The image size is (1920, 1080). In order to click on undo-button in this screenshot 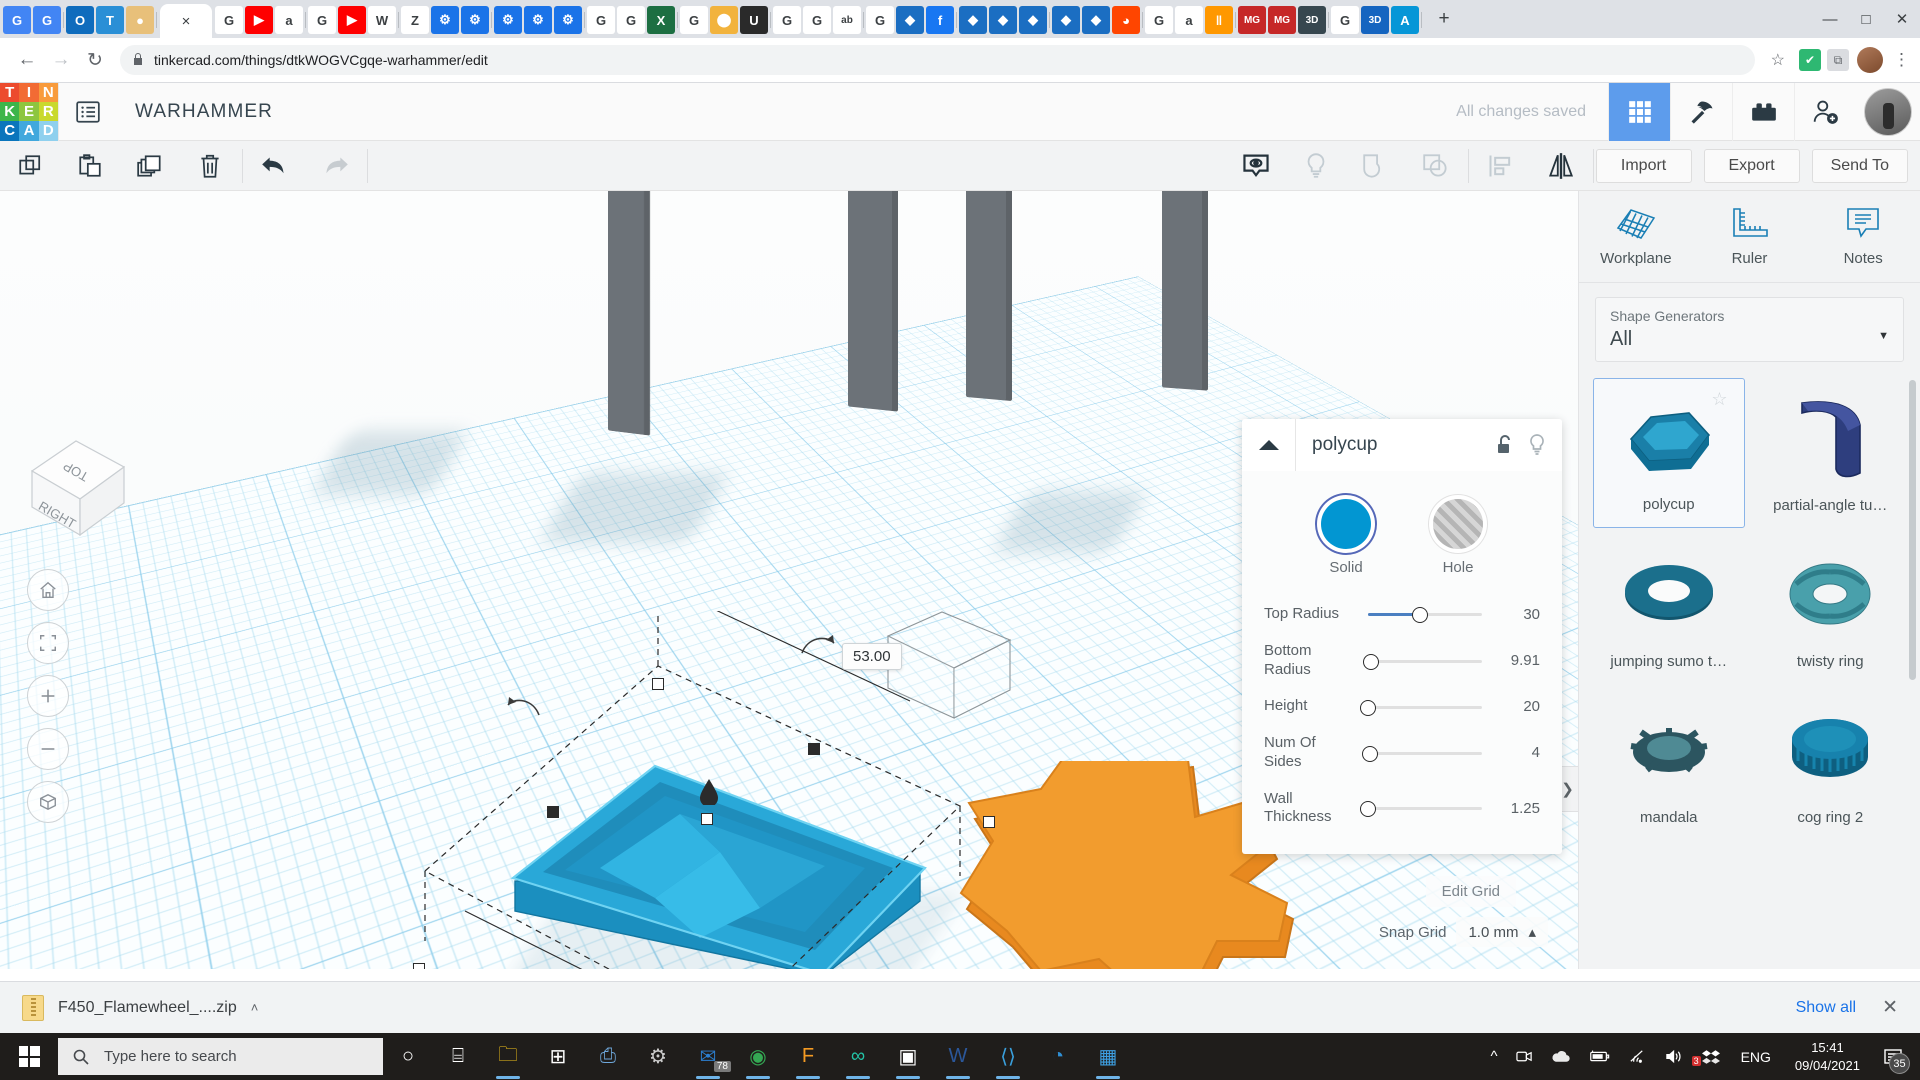, I will do `click(275, 166)`.